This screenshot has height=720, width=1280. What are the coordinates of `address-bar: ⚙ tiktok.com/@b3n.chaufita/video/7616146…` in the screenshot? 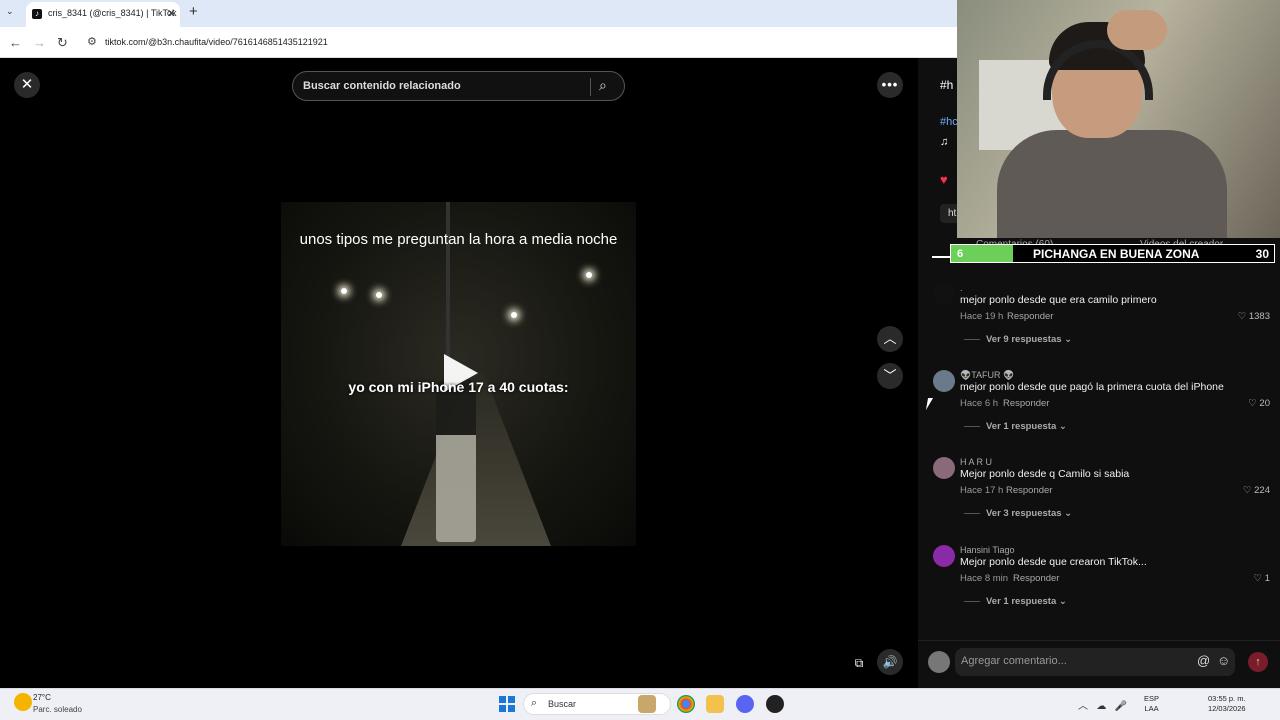 It's located at (519, 42).